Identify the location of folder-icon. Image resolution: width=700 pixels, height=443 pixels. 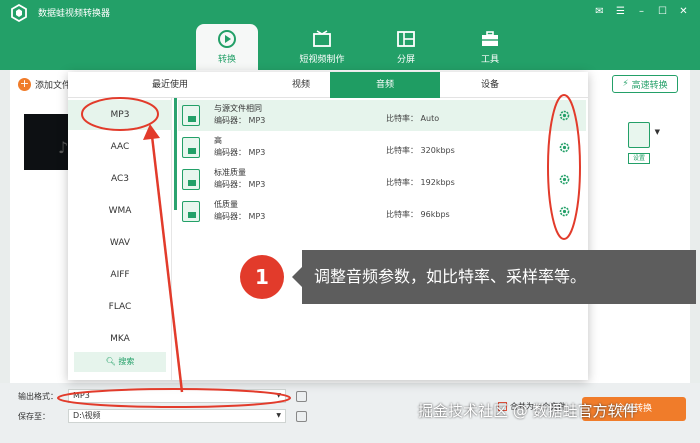
(301, 416).